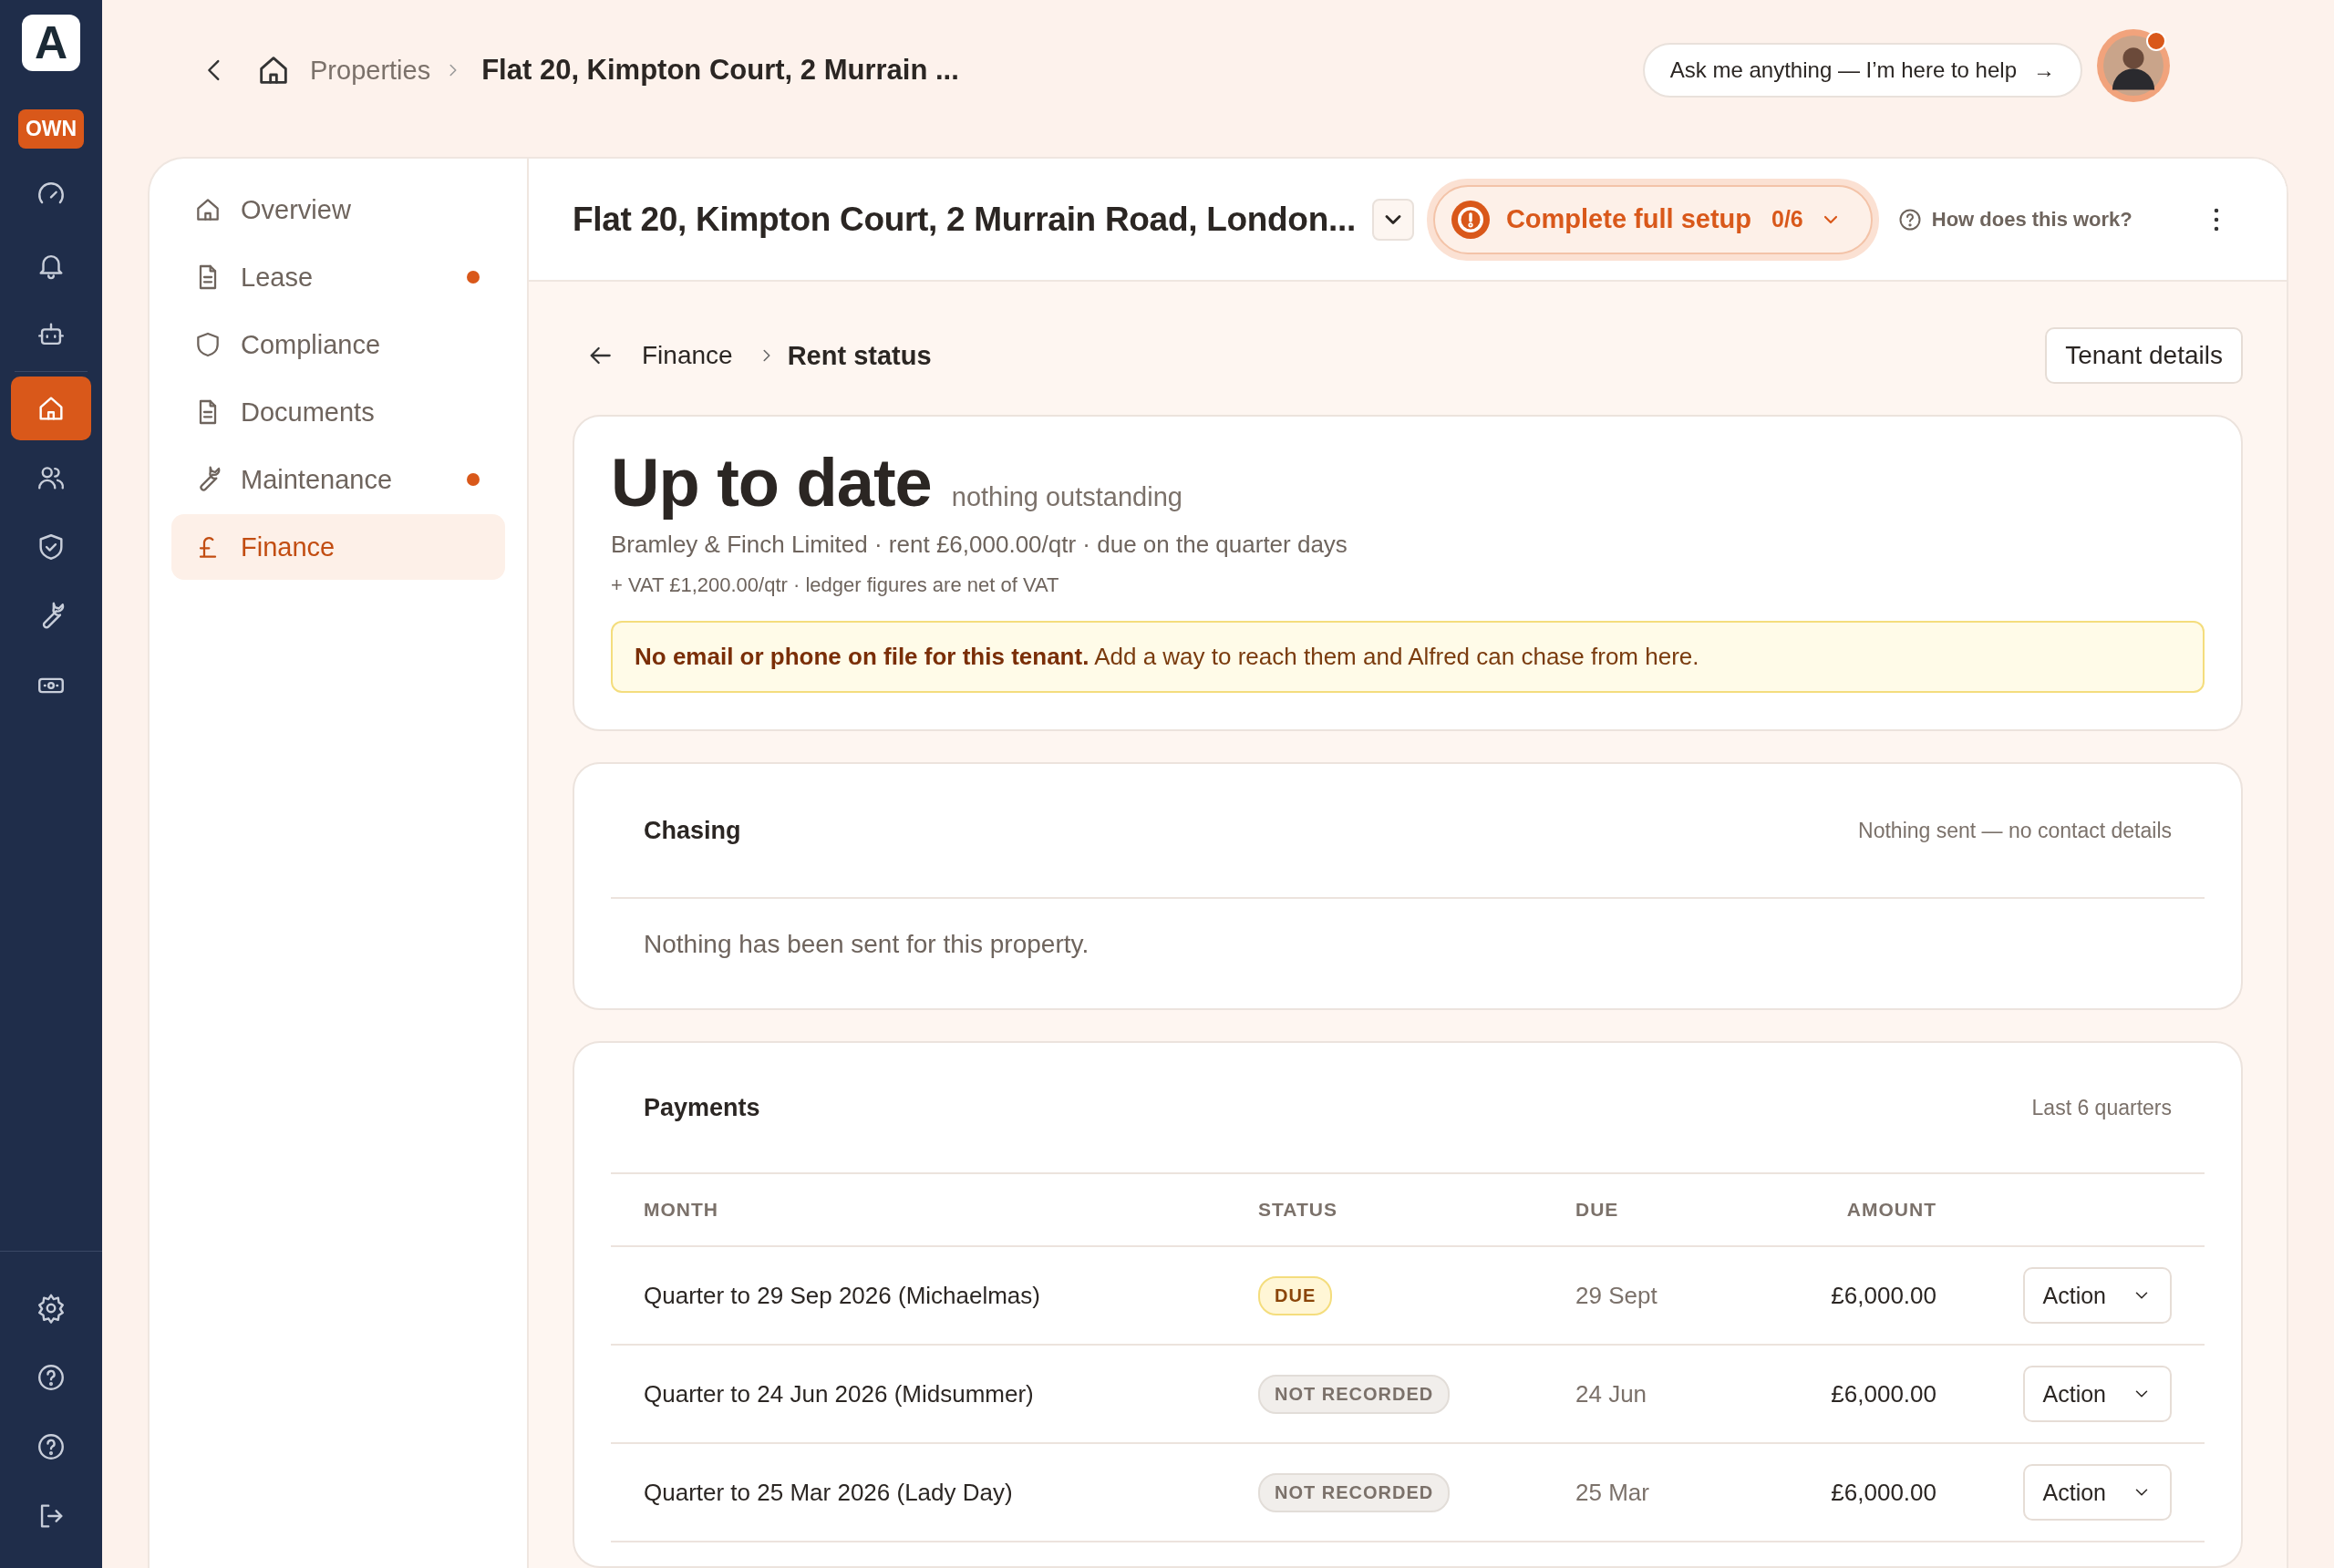 Image resolution: width=2334 pixels, height=1568 pixels. I want to click on app-logo: A, so click(51, 43).